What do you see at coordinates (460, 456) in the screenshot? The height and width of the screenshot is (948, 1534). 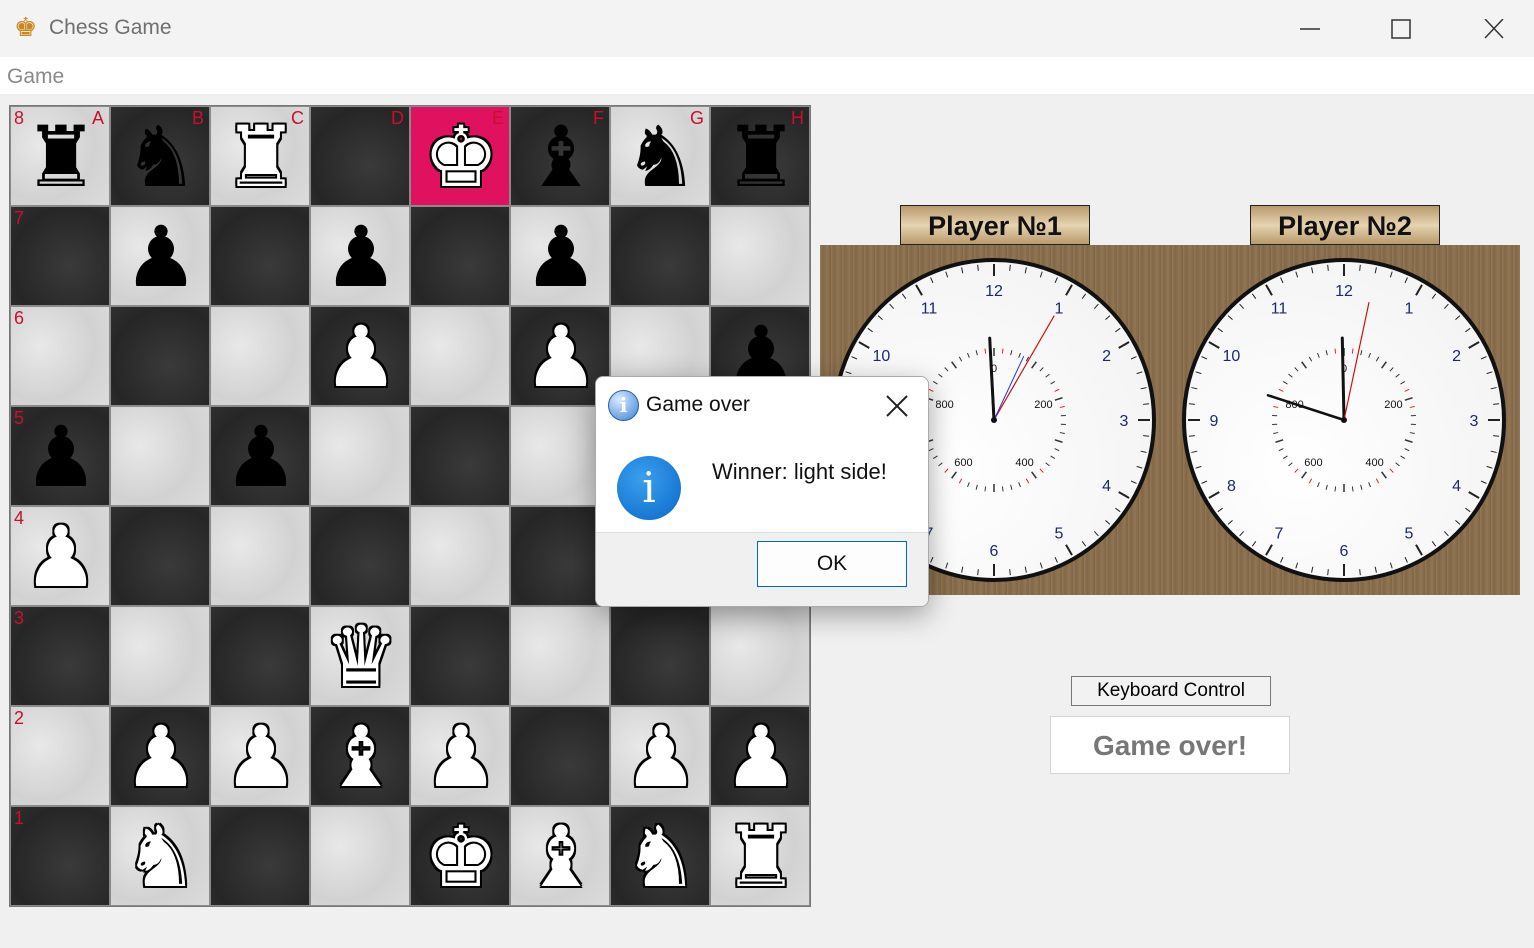 I see `square-e5` at bounding box center [460, 456].